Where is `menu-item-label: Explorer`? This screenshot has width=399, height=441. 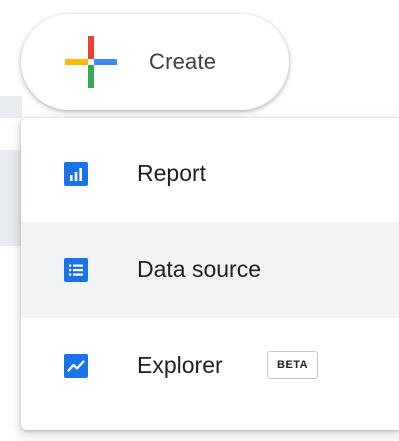
menu-item-label: Explorer is located at coordinates (180, 365).